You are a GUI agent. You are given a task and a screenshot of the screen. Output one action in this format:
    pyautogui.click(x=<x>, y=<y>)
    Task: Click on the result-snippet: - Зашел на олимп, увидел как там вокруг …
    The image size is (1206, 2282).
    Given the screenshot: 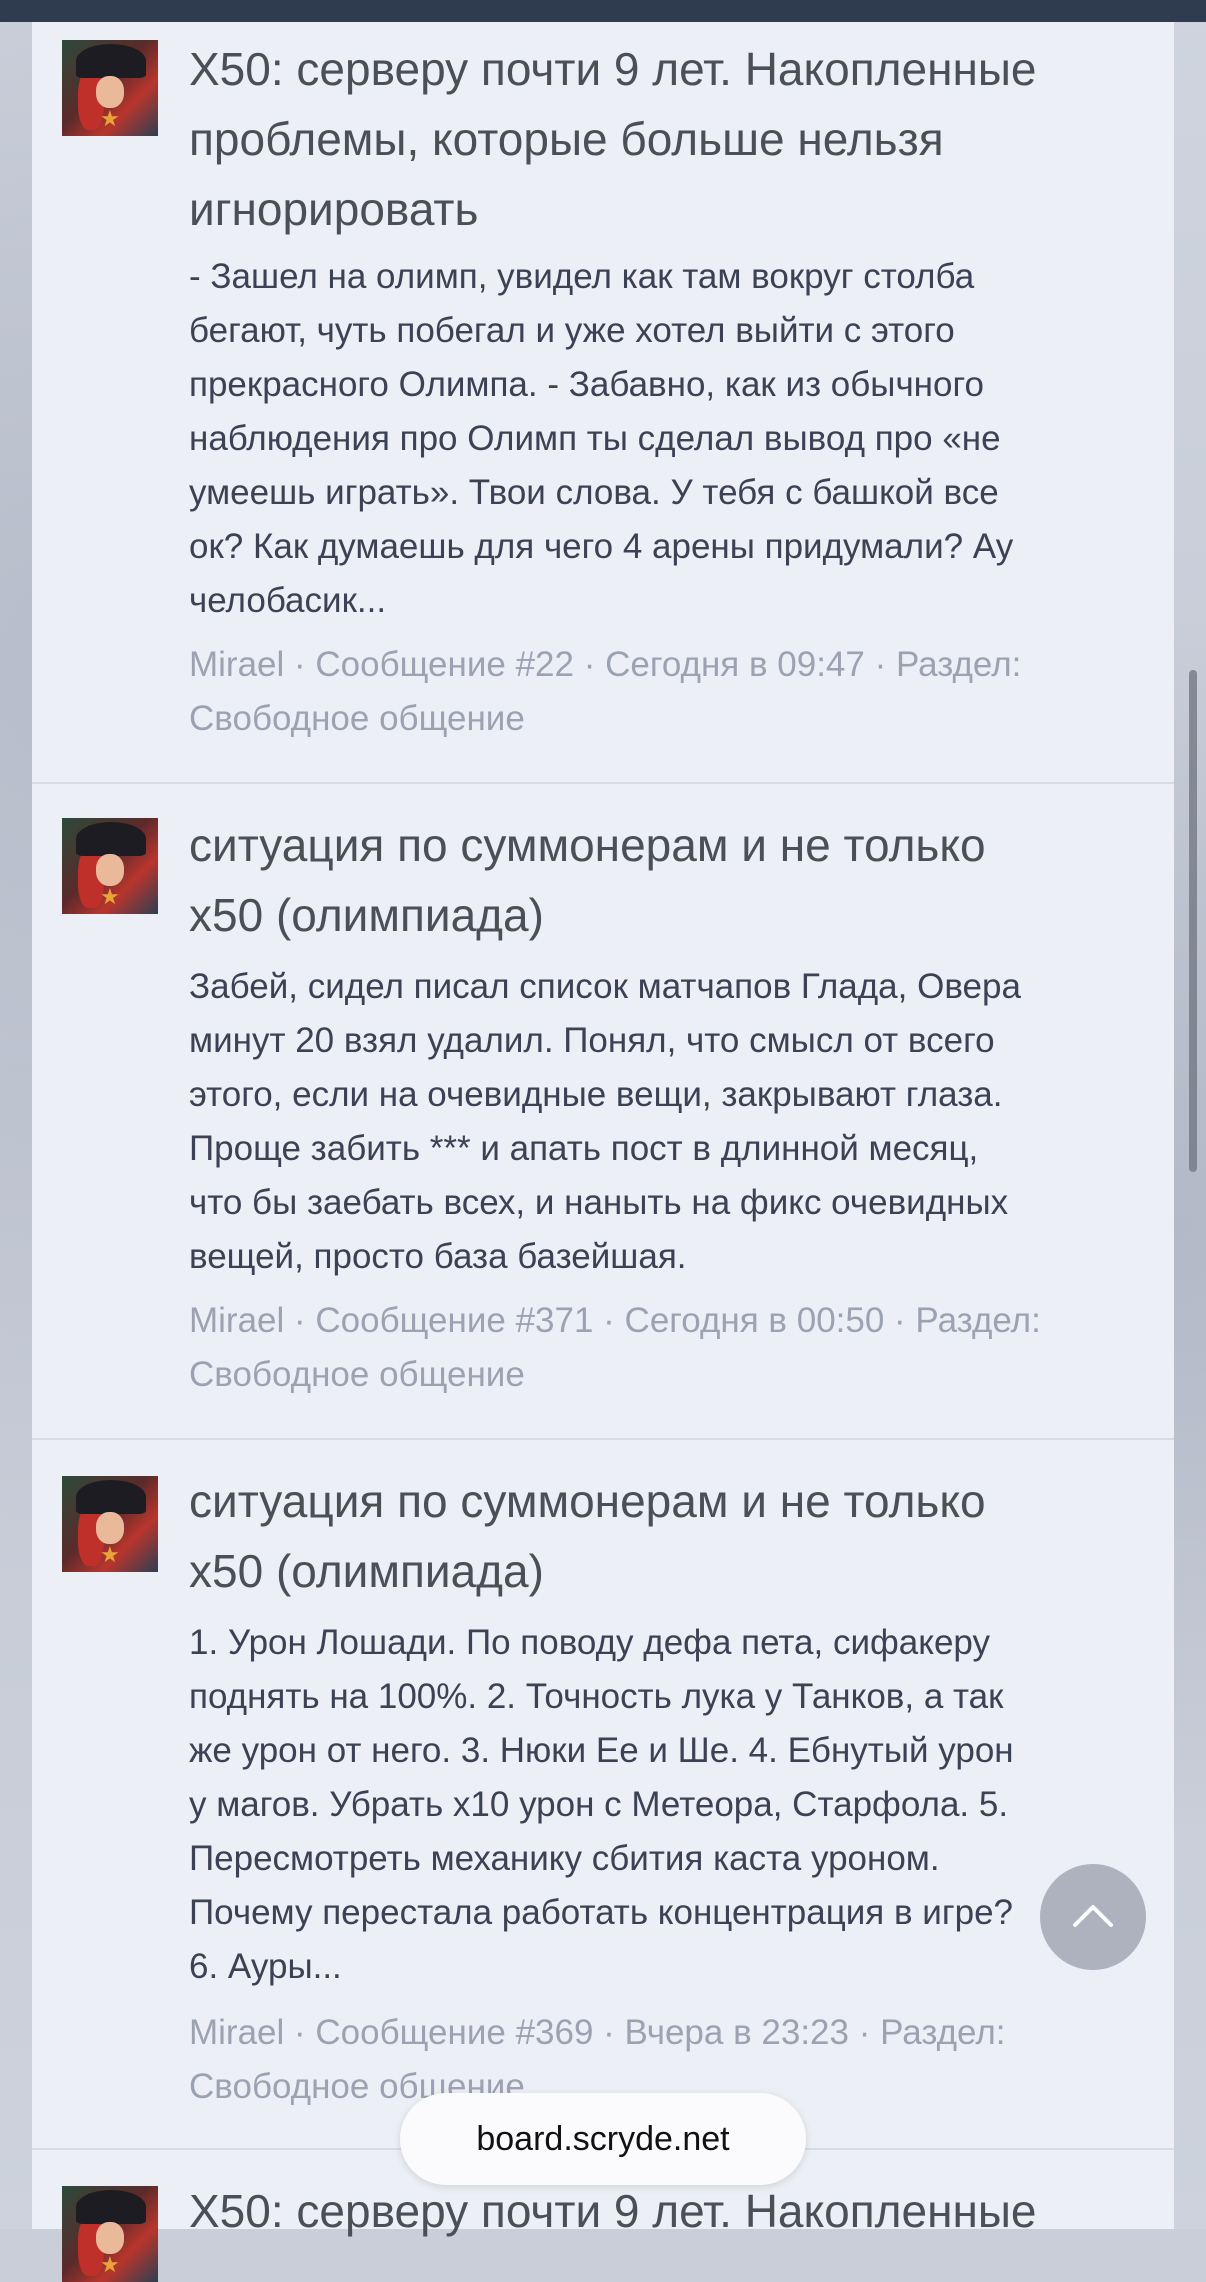 What is the action you would take?
    pyautogui.click(x=601, y=438)
    